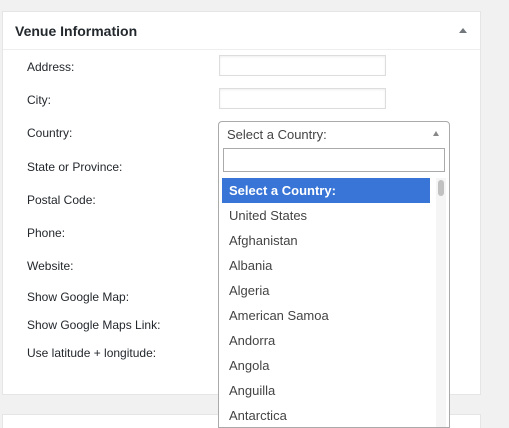  What do you see at coordinates (326, 365) in the screenshot?
I see `country-option: Angola` at bounding box center [326, 365].